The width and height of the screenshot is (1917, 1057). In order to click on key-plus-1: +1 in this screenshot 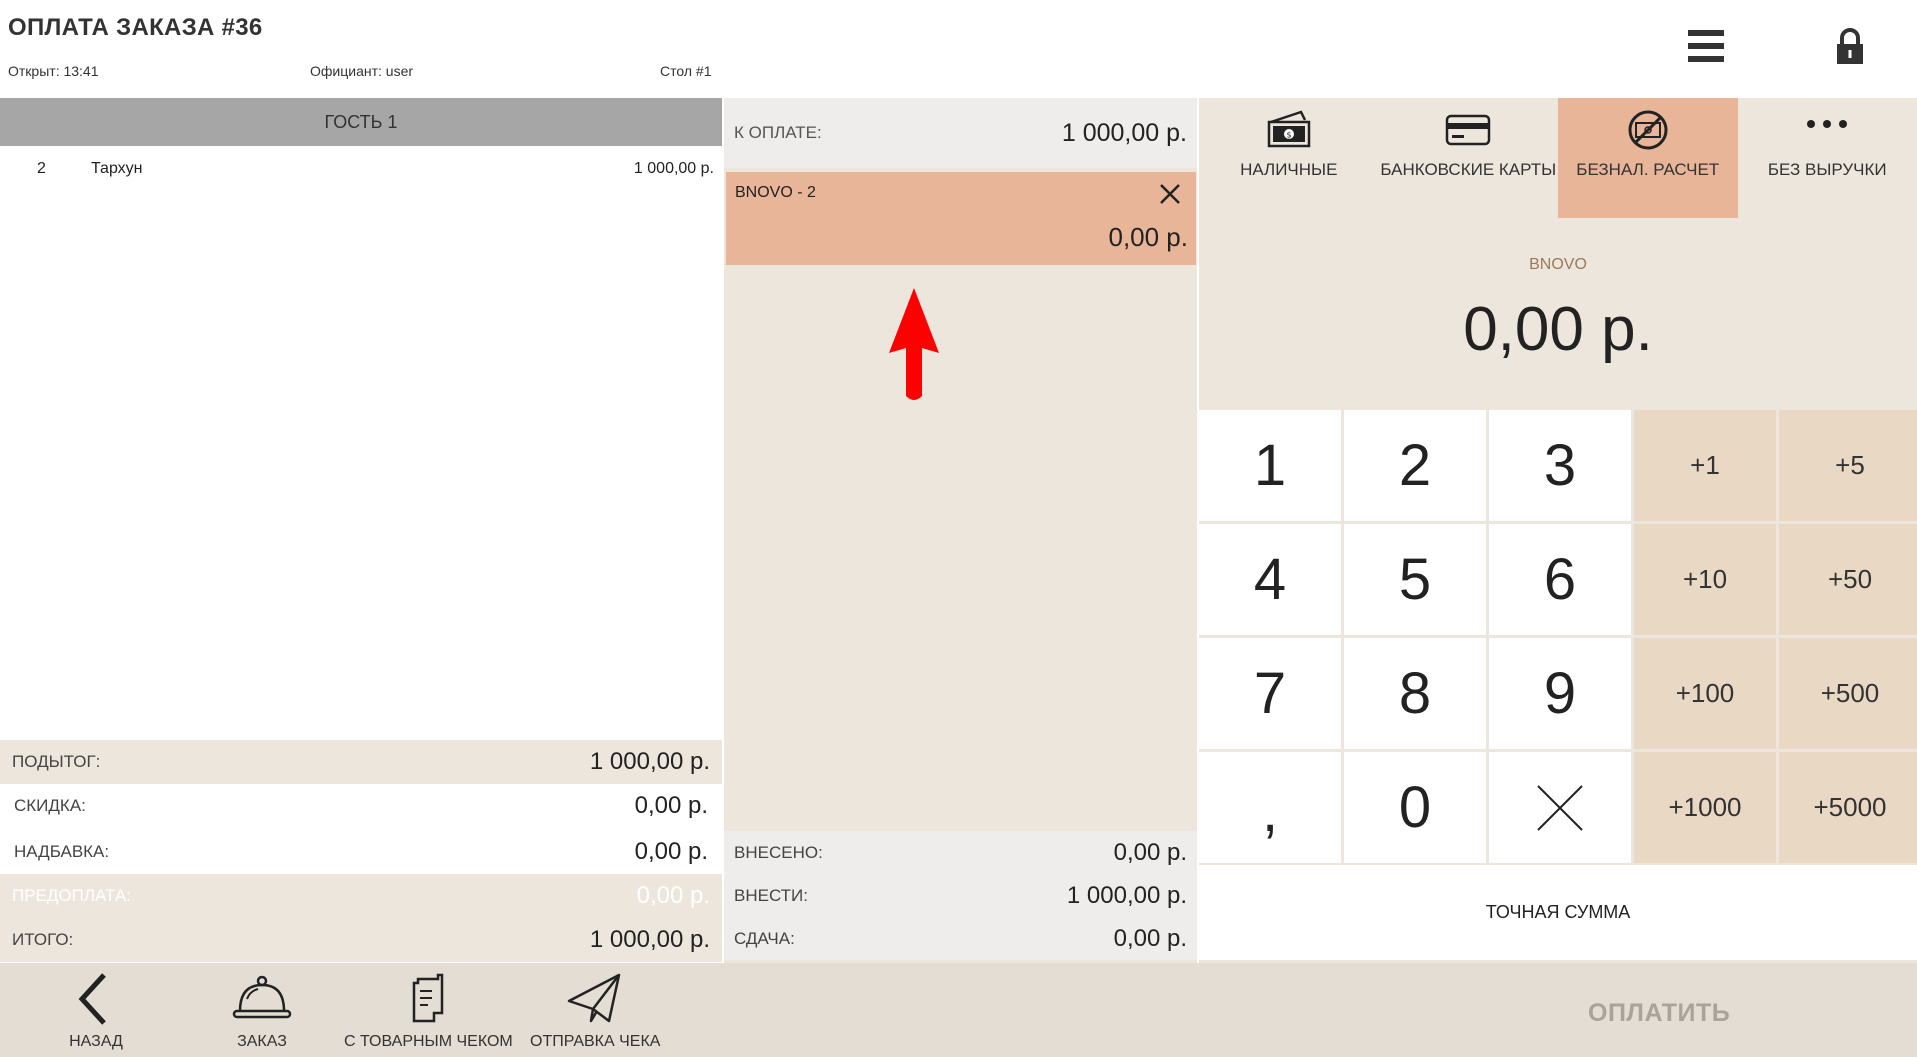, I will do `click(1705, 465)`.